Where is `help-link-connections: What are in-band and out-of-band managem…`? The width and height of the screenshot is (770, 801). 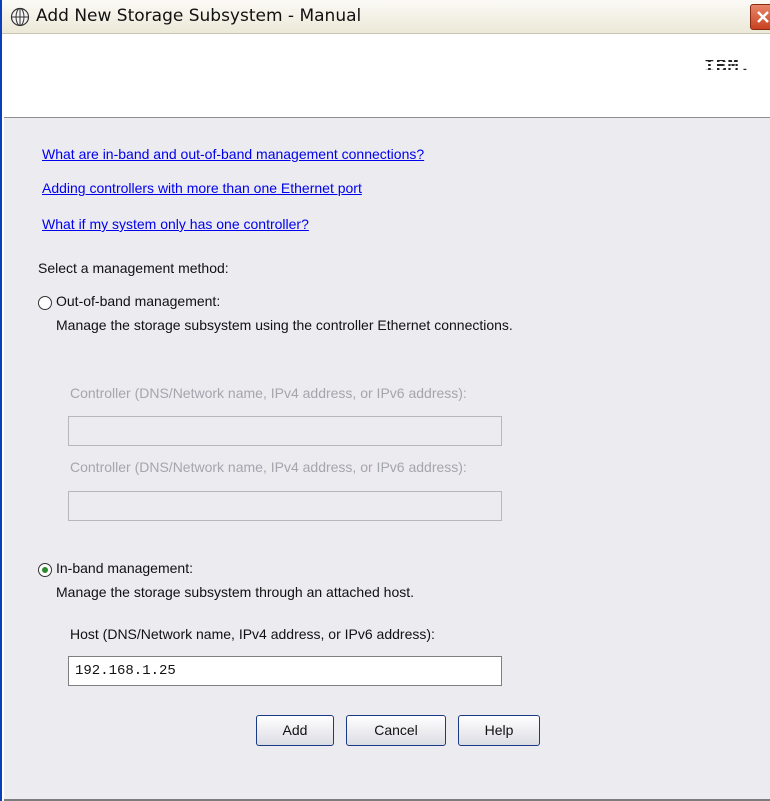 help-link-connections: What are in-band and out-of-band managem… is located at coordinates (233, 154).